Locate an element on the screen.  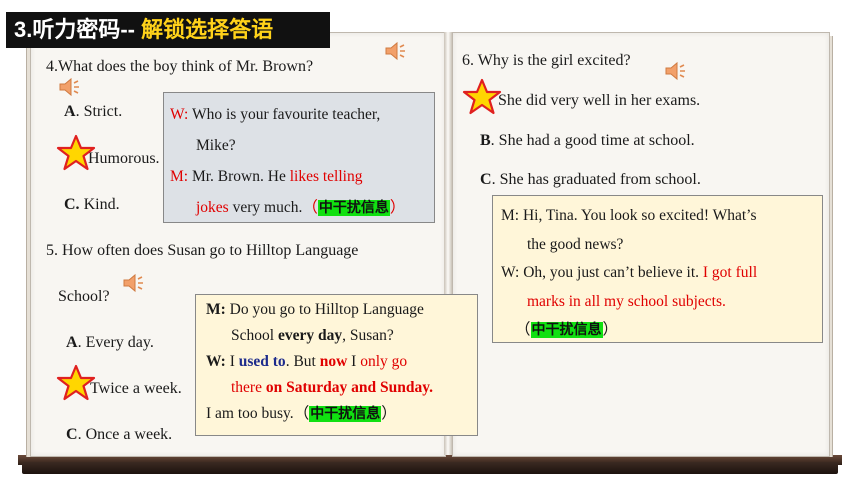
q4-option-c: C. Kind. is located at coordinates (92, 205).